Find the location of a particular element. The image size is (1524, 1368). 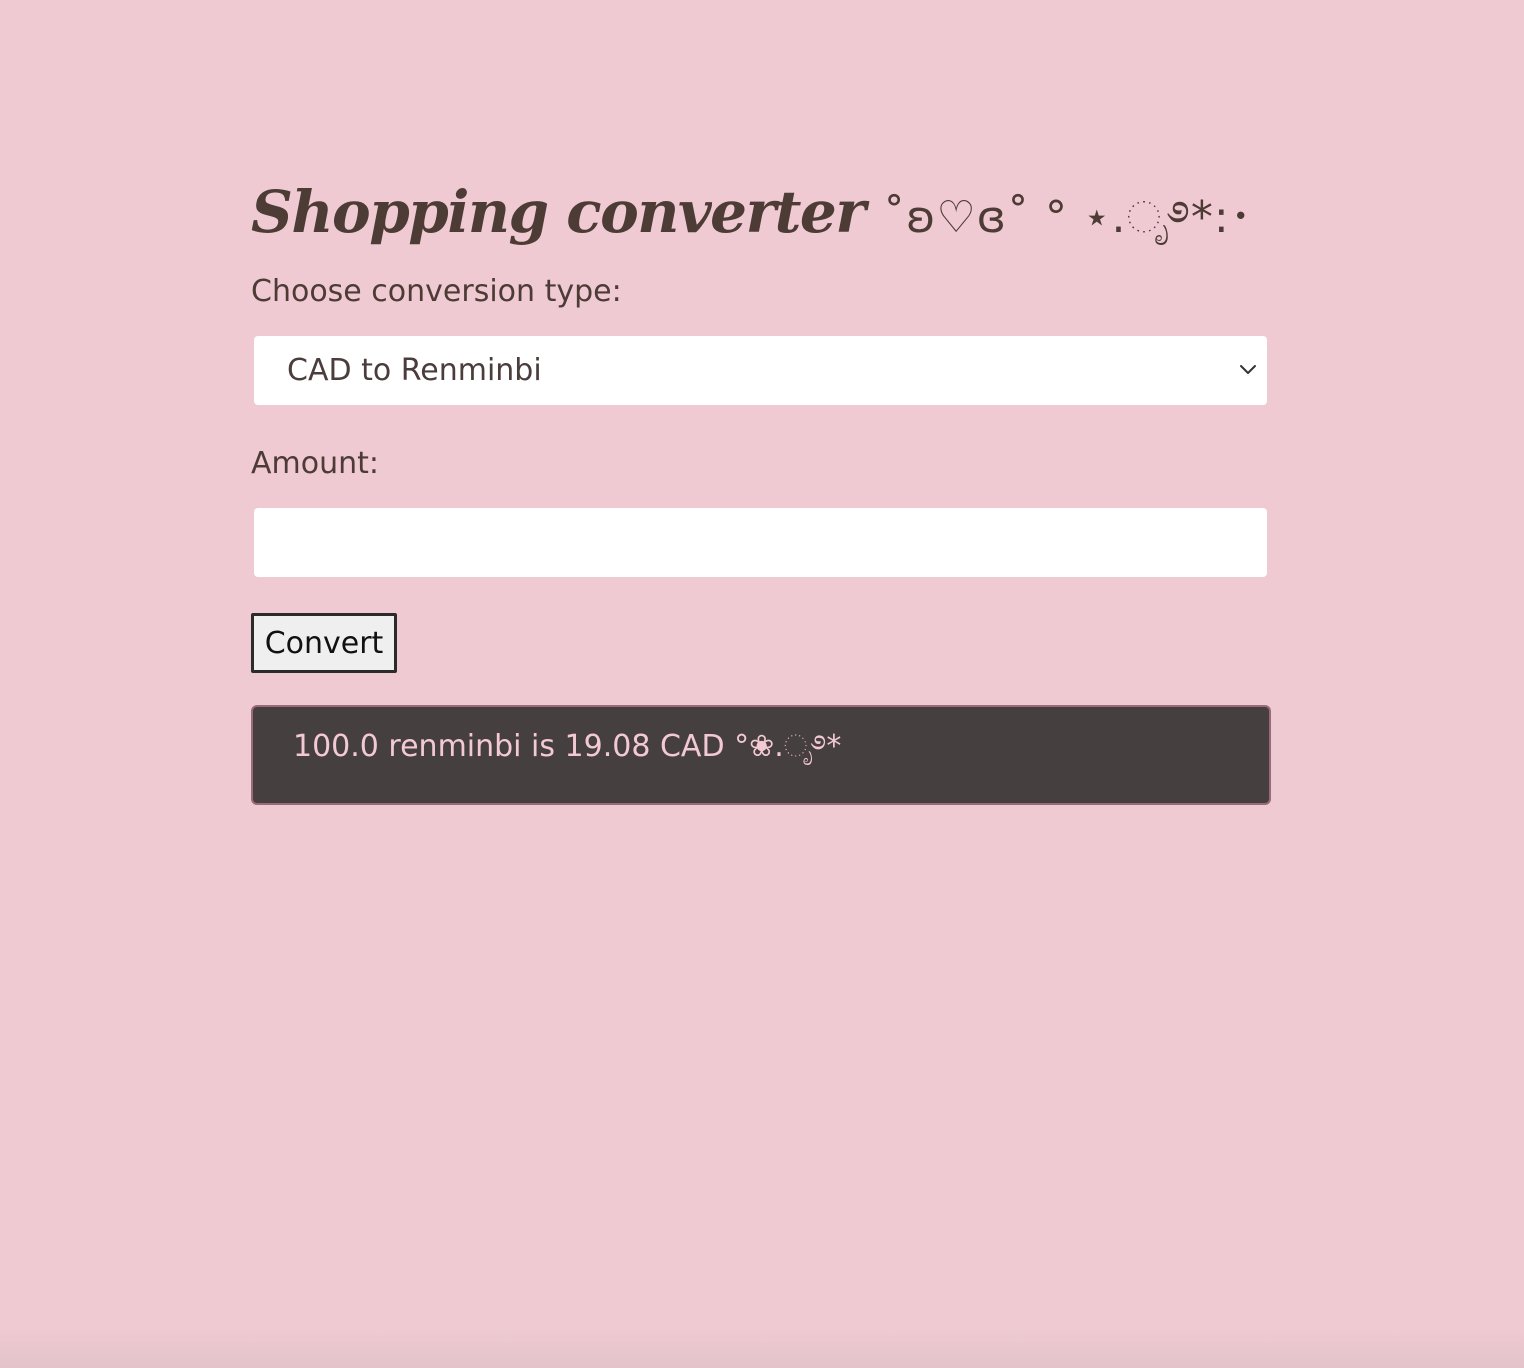

title-decoration: ˚ʚ♡ɞ˚ ° ⋆.ೃ࿔*:･ is located at coordinates (1068, 217).